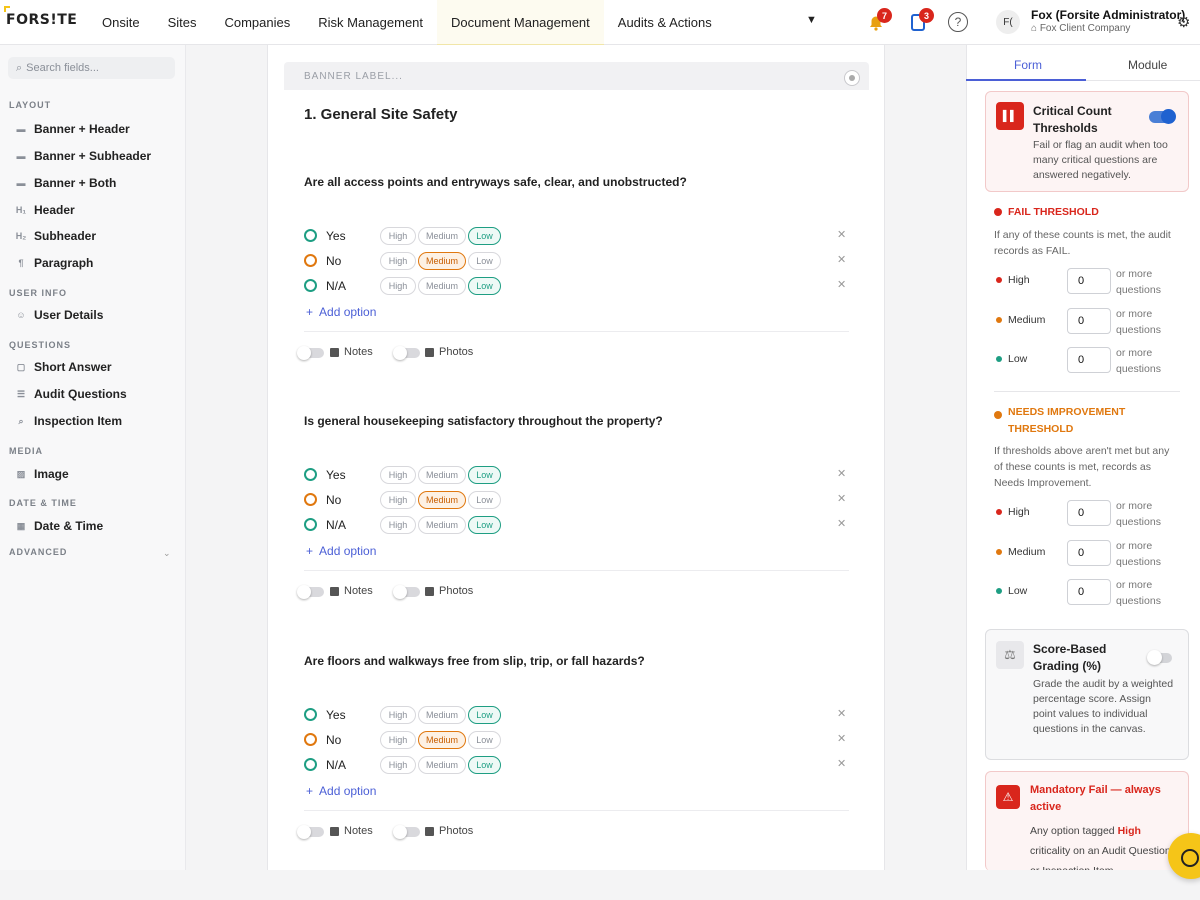 The image size is (1200, 900). Describe the element at coordinates (38, 552) in the screenshot. I see `section-advanced: ADVANCED` at that location.